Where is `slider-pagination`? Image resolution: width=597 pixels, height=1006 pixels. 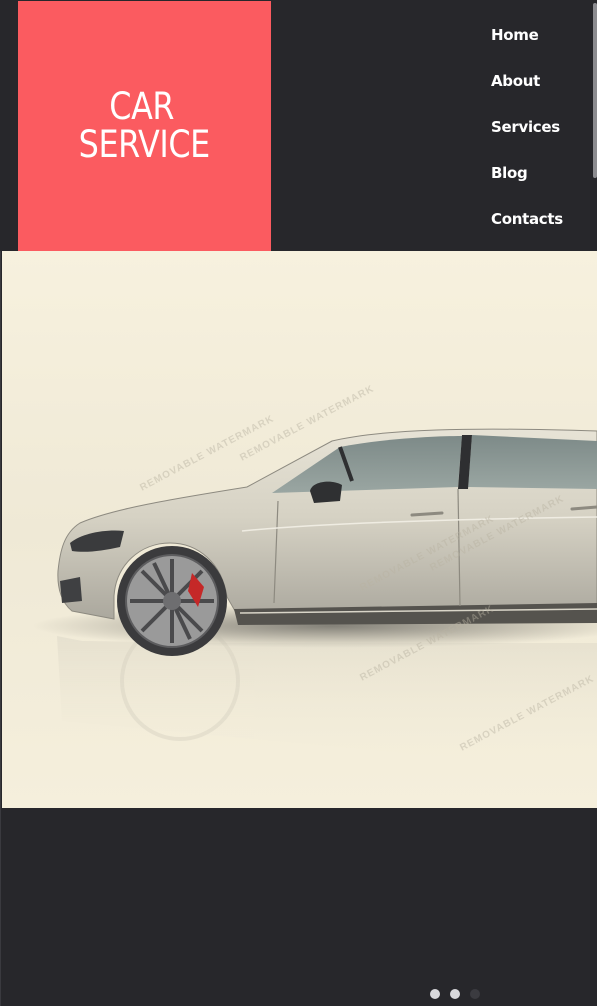
slider-pagination is located at coordinates (455, 994).